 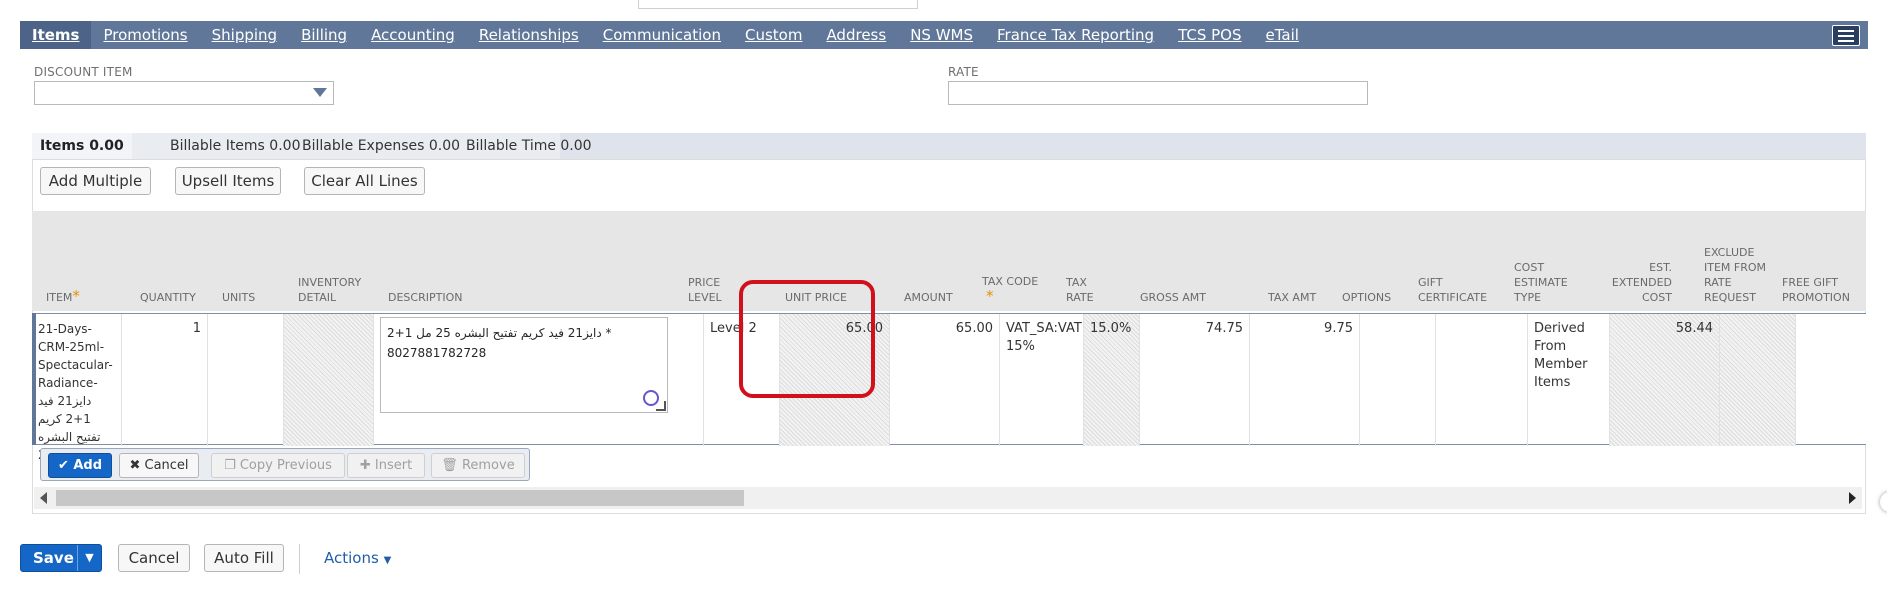 What do you see at coordinates (1305, 380) in the screenshot?
I see `cell-tax-amt: 9.75` at bounding box center [1305, 380].